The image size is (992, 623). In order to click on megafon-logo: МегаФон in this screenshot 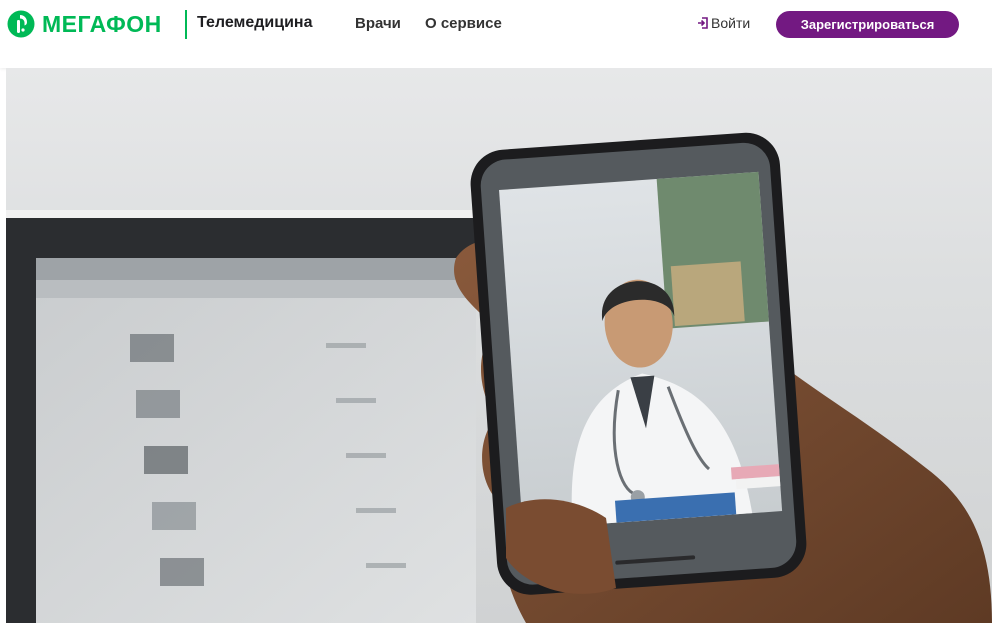, I will do `click(84, 24)`.